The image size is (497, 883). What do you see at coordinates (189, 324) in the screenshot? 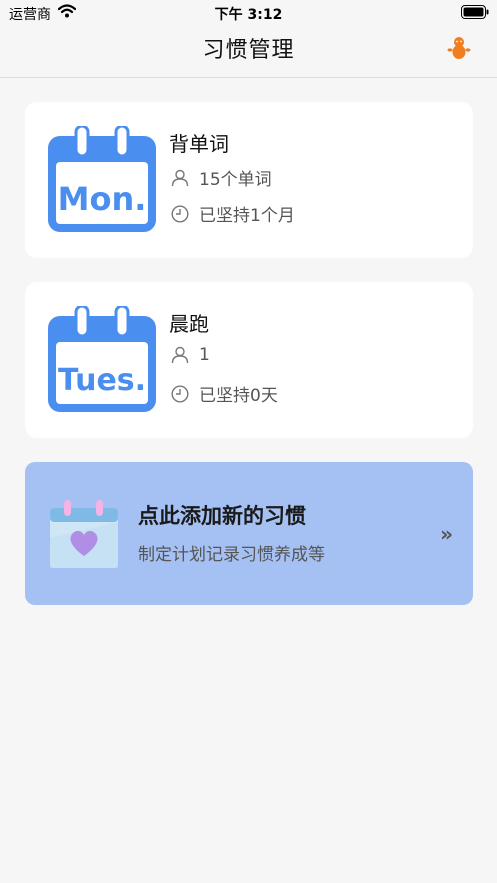
I see `habit-name: 晨跑` at bounding box center [189, 324].